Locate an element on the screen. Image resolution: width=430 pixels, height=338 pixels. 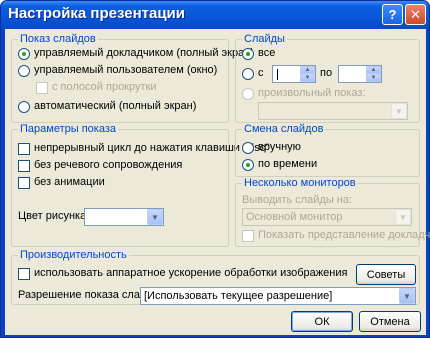
ok-button-label: ОК is located at coordinates (322, 321).